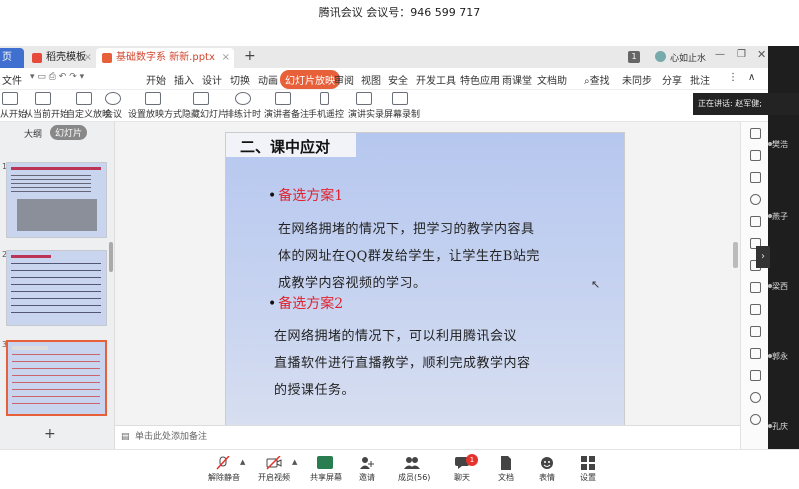 The width and height of the screenshot is (799, 489). What do you see at coordinates (755, 331) in the screenshot?
I see `backup-icon` at bounding box center [755, 331].